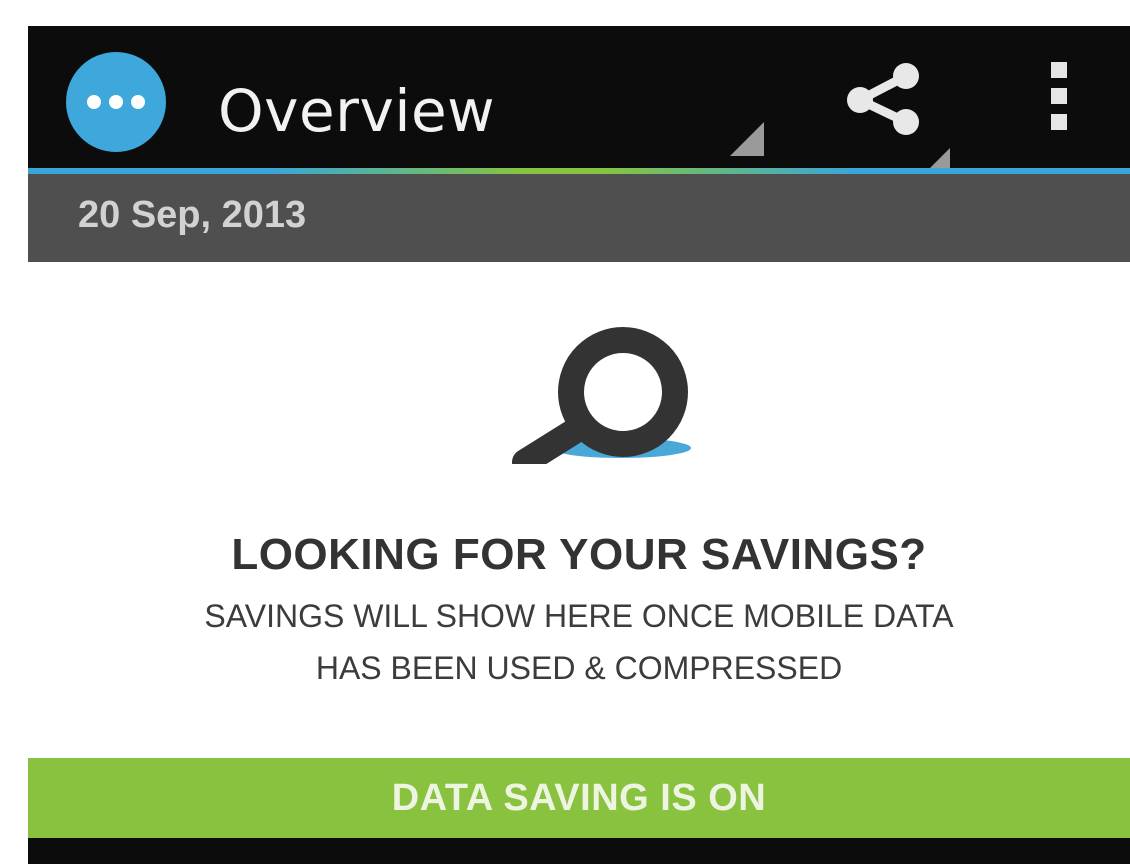 The height and width of the screenshot is (864, 1130). Describe the element at coordinates (579, 218) in the screenshot. I see `date-bar: 20 Sep, 2013` at that location.